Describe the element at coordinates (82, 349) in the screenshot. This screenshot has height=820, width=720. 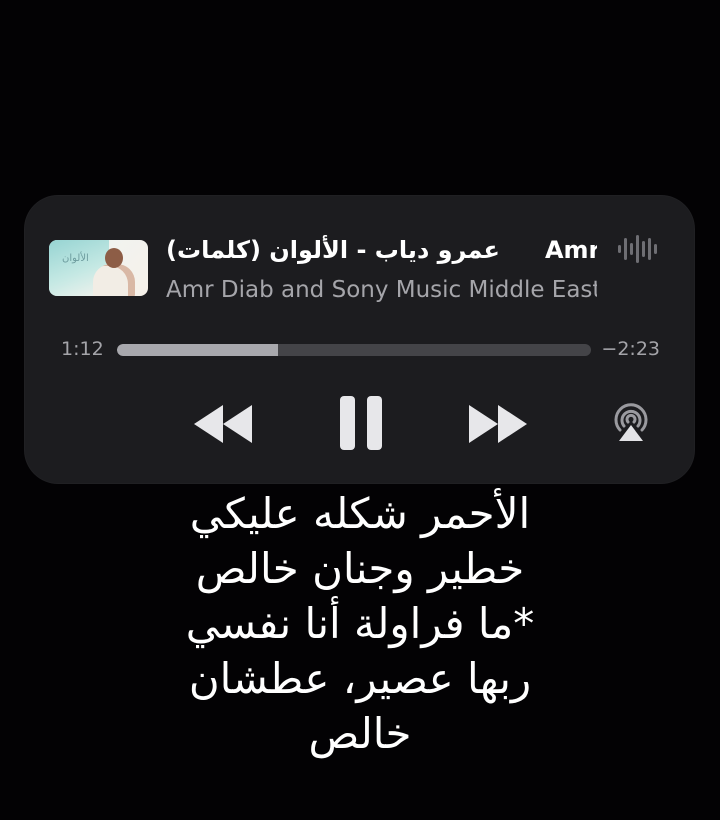
I see `elapsed-time: 1:12` at that location.